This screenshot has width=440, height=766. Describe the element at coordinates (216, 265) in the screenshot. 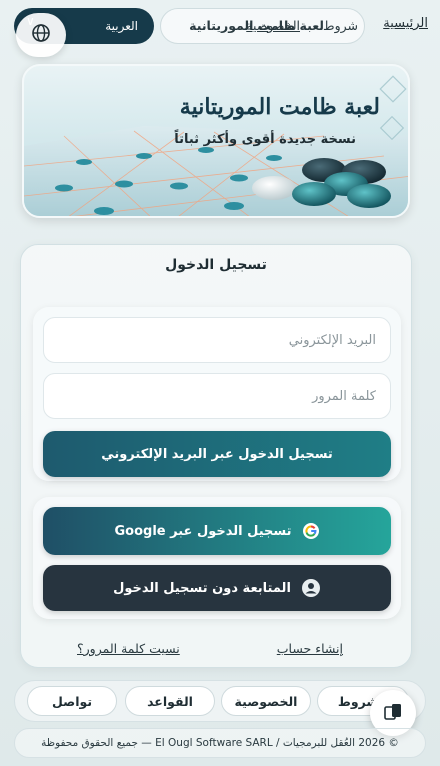

I see `login-title: تسجيل الدخول` at that location.